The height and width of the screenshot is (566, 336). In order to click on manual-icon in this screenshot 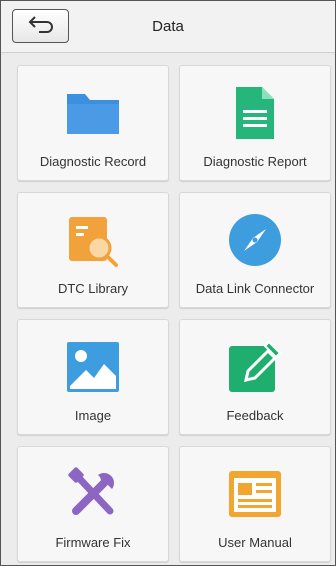, I will do `click(255, 494)`.